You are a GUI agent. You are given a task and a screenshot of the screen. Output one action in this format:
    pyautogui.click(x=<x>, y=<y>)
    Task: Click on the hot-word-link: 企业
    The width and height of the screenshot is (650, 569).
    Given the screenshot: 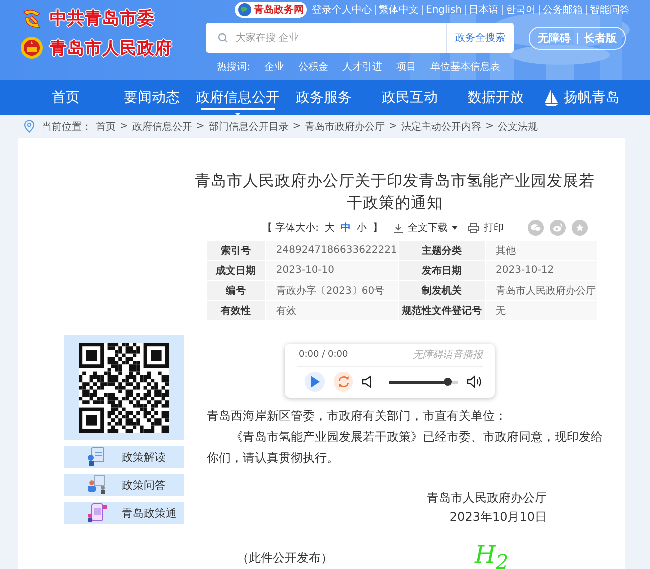 What is the action you would take?
    pyautogui.click(x=274, y=67)
    